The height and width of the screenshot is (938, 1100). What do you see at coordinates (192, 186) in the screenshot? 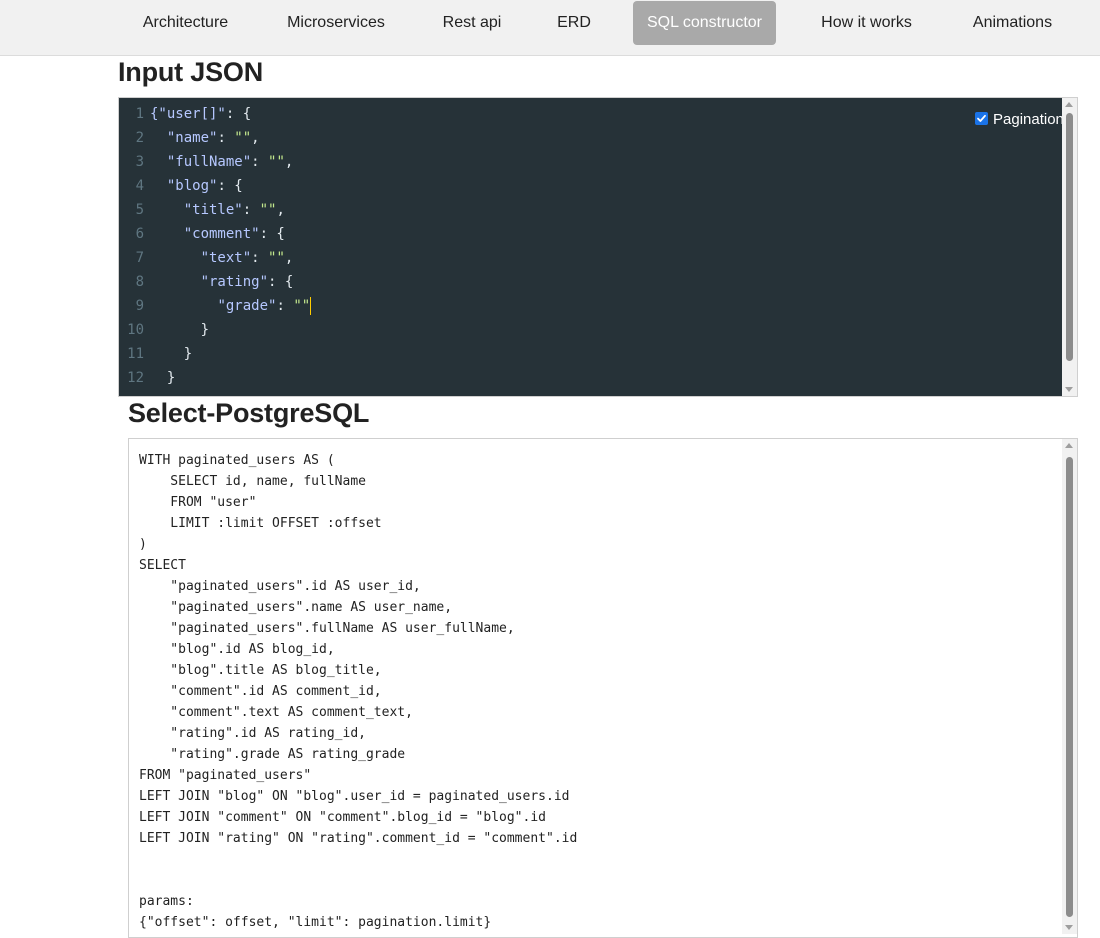
I see `json-key: "blog"` at bounding box center [192, 186].